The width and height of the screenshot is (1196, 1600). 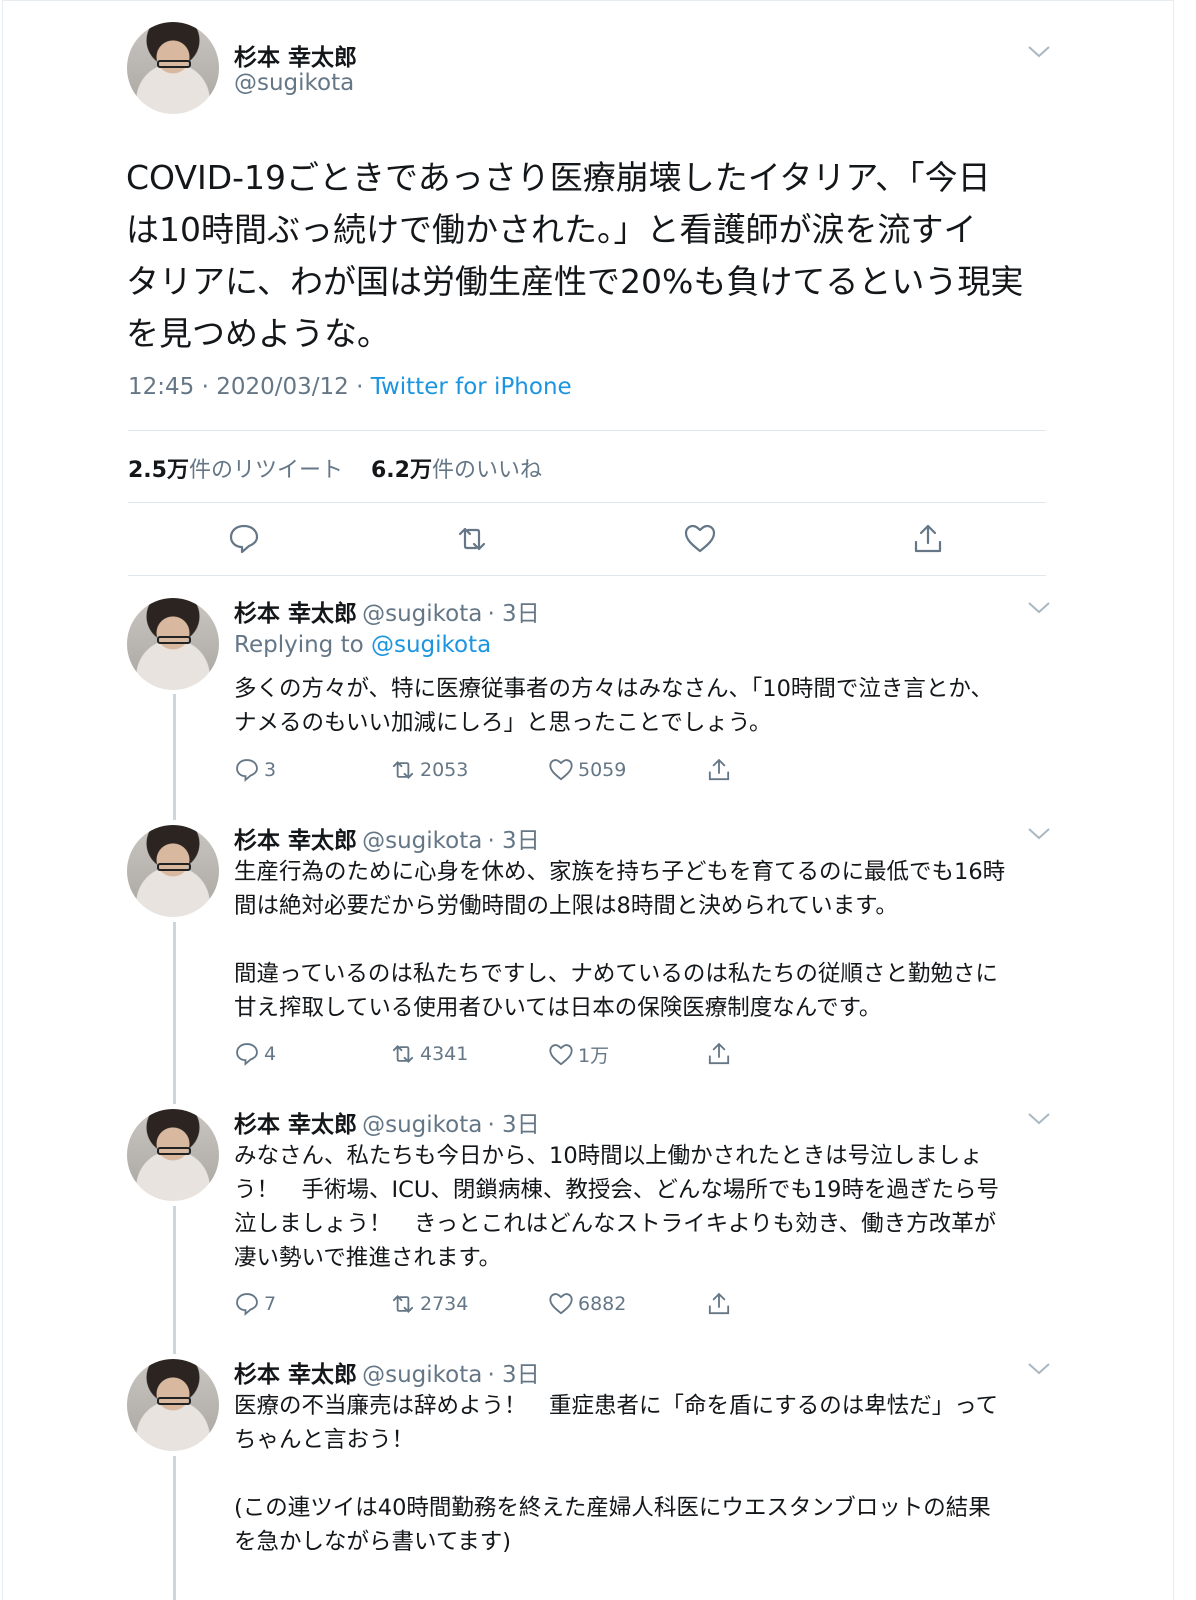 What do you see at coordinates (503, 723) in the screenshot?
I see `reply-line: ナメるのもいい加減にしろ」と思ったことでしょう。` at bounding box center [503, 723].